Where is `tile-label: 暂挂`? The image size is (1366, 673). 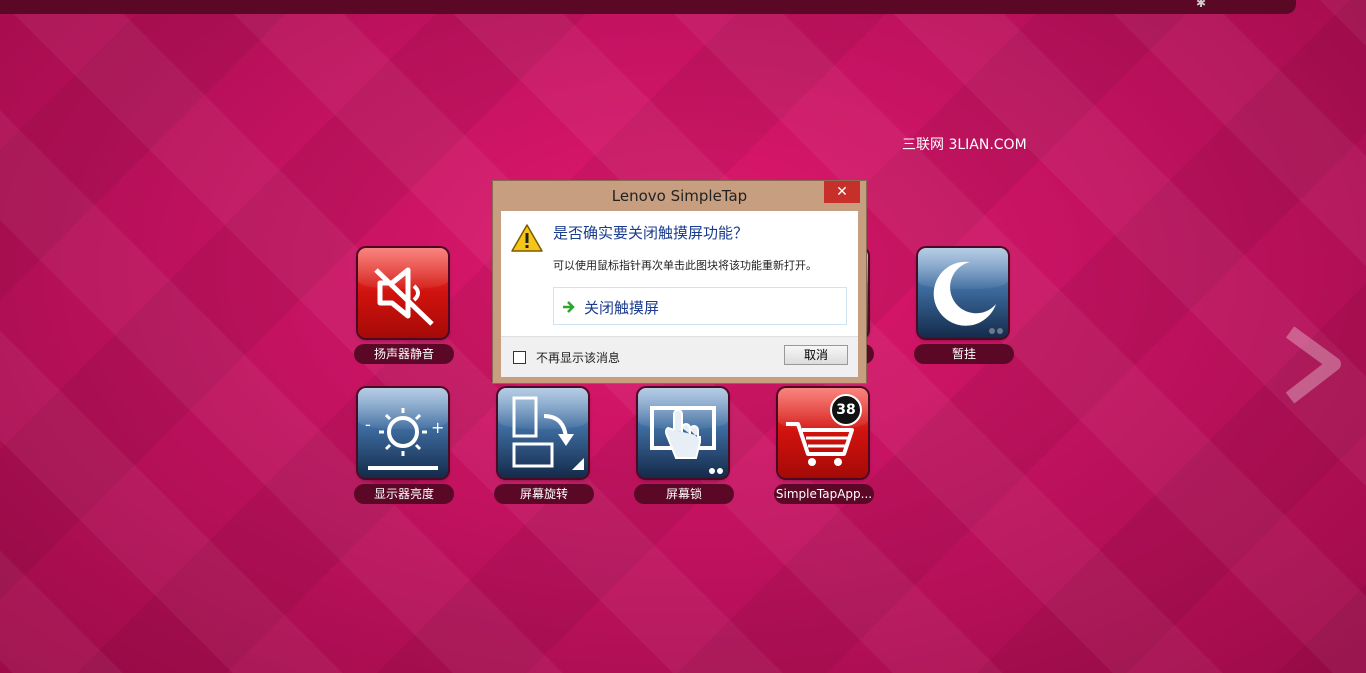
tile-label: 暂挂 is located at coordinates (964, 354).